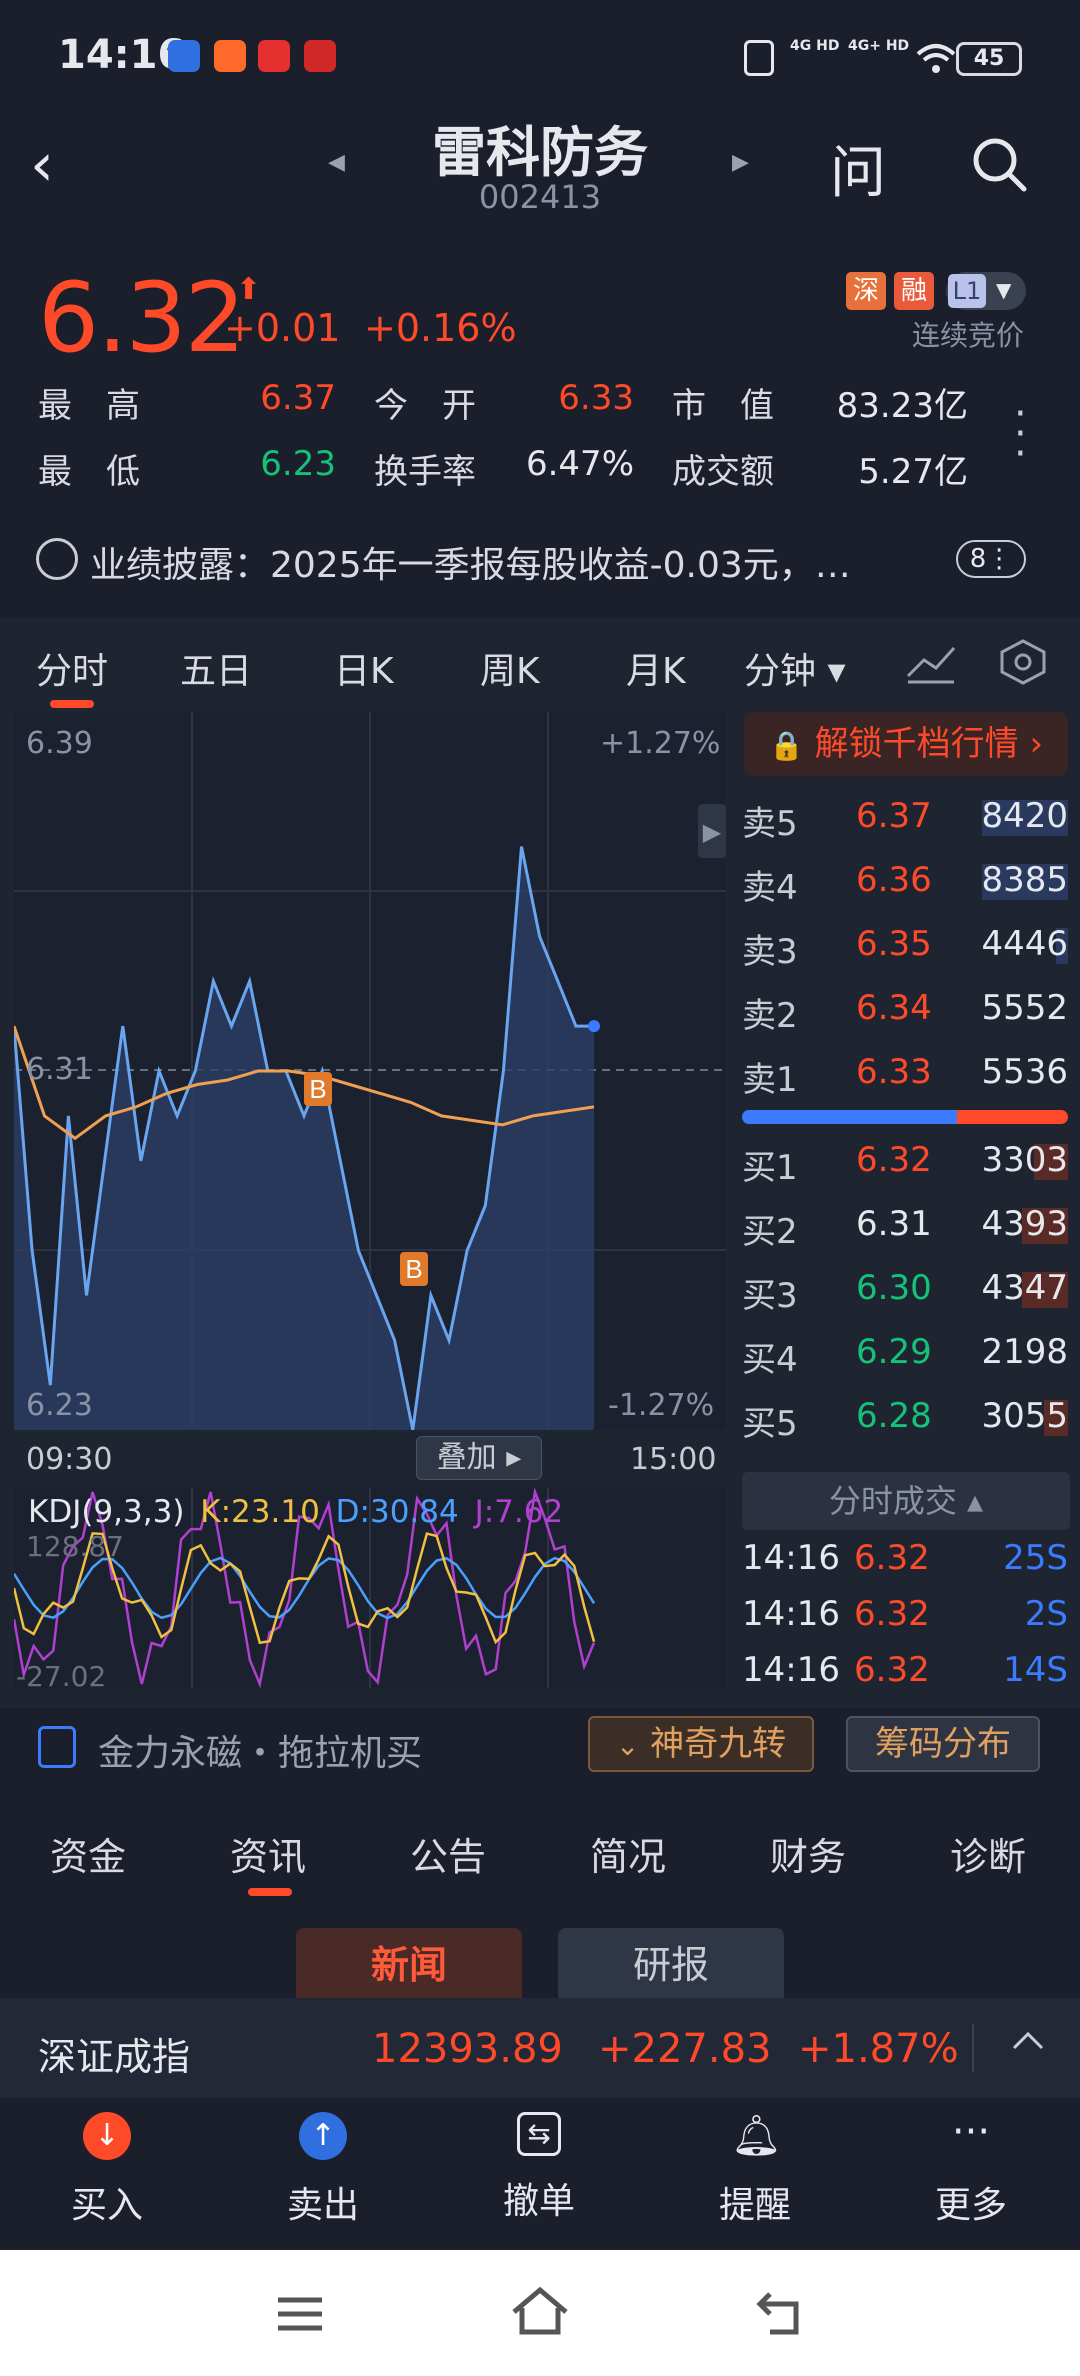  Describe the element at coordinates (1024, 944) in the screenshot. I see `order-volume: 4446` at that location.